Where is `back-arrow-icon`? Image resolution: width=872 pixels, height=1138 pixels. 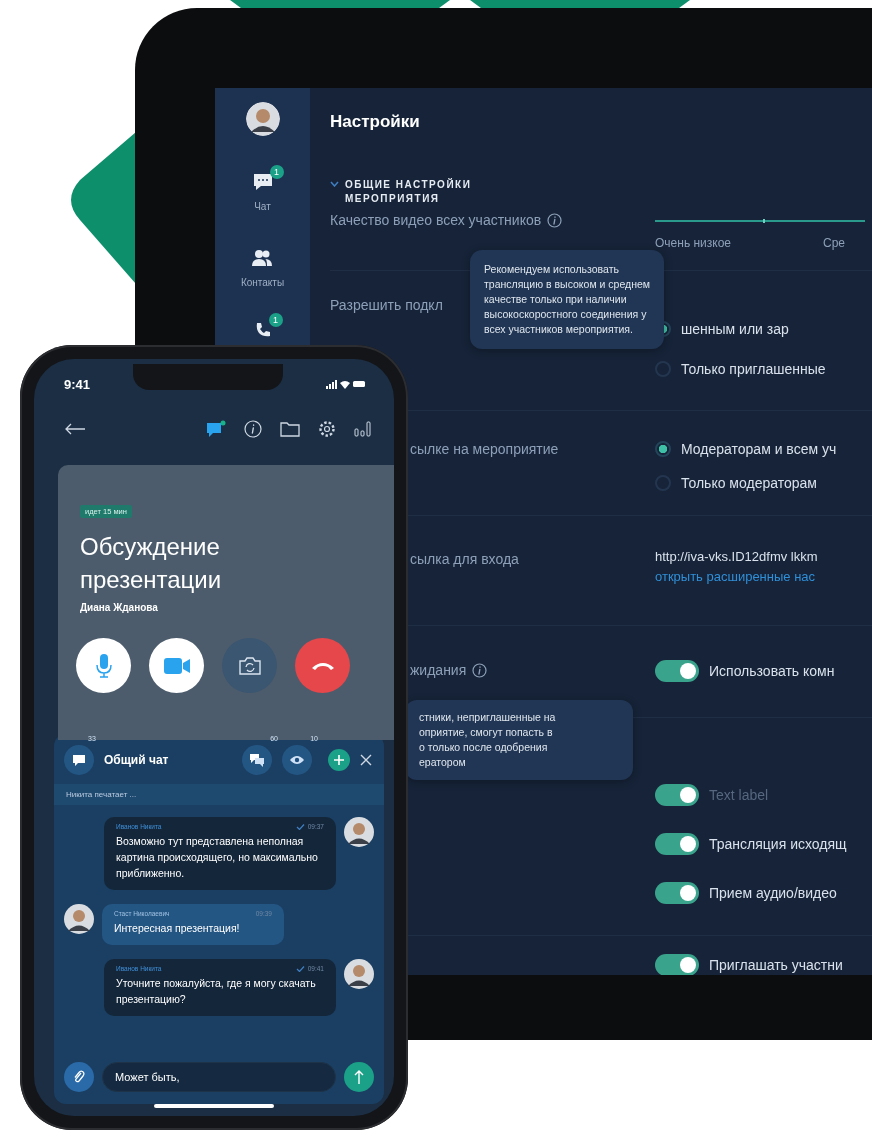 back-arrow-icon is located at coordinates (75, 429).